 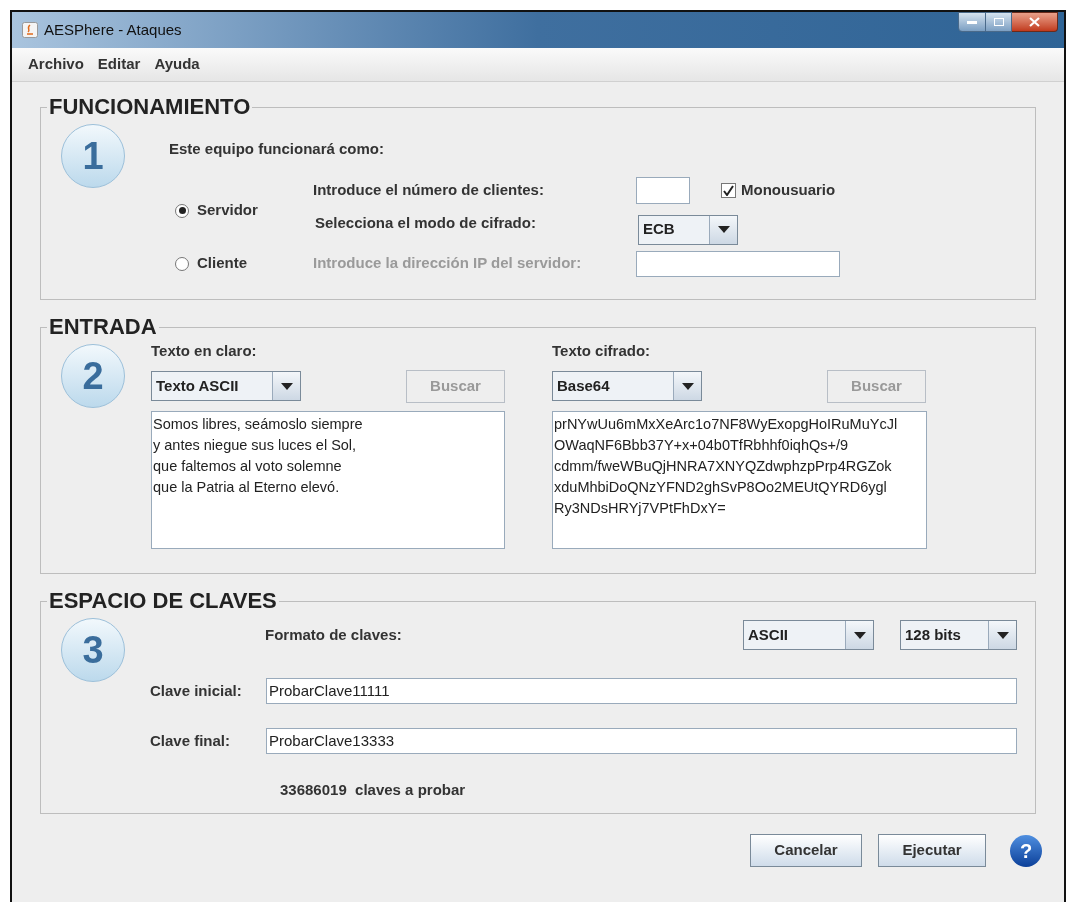 What do you see at coordinates (688, 229) in the screenshot?
I see `cipher-mode-dropdown: ECB` at bounding box center [688, 229].